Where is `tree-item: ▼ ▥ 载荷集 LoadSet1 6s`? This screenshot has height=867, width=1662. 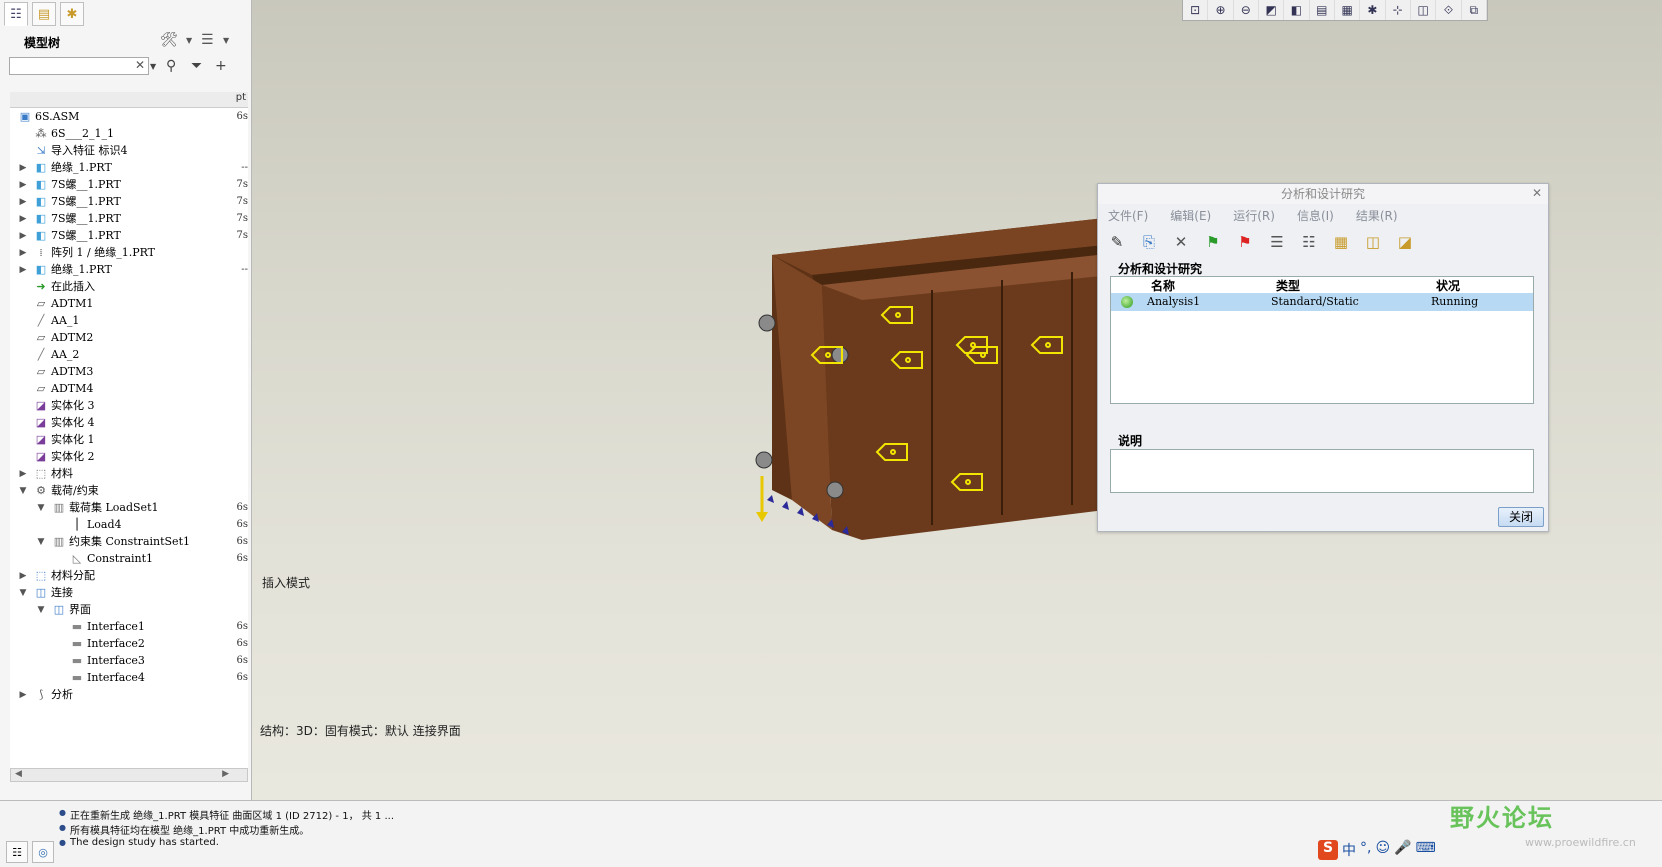 tree-item: ▼ ▥ 载荷集 LoadSet1 6s is located at coordinates (129, 508).